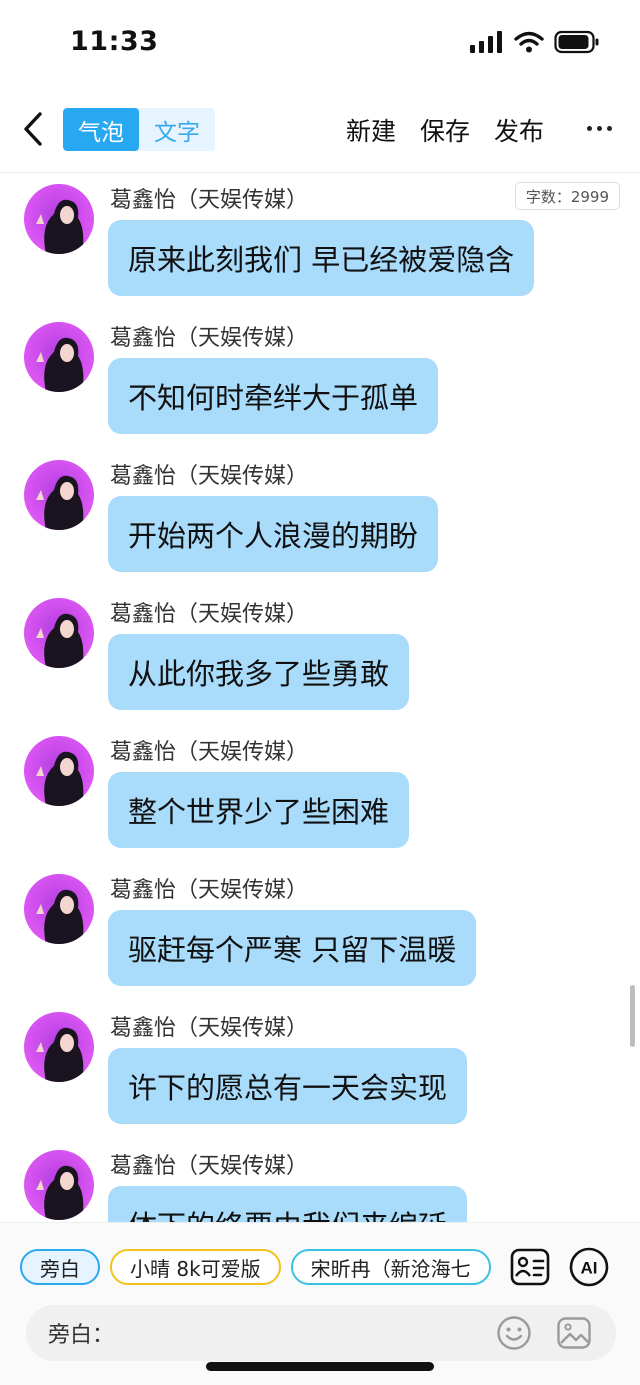  Describe the element at coordinates (302, 1333) in the screenshot. I see `message-input` at that location.